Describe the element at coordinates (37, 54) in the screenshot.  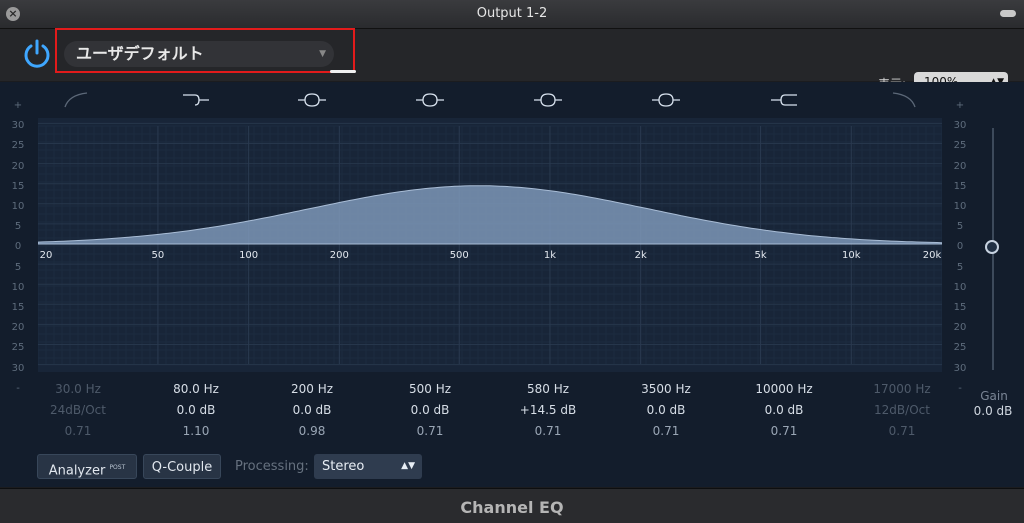
I see `power-icon` at that location.